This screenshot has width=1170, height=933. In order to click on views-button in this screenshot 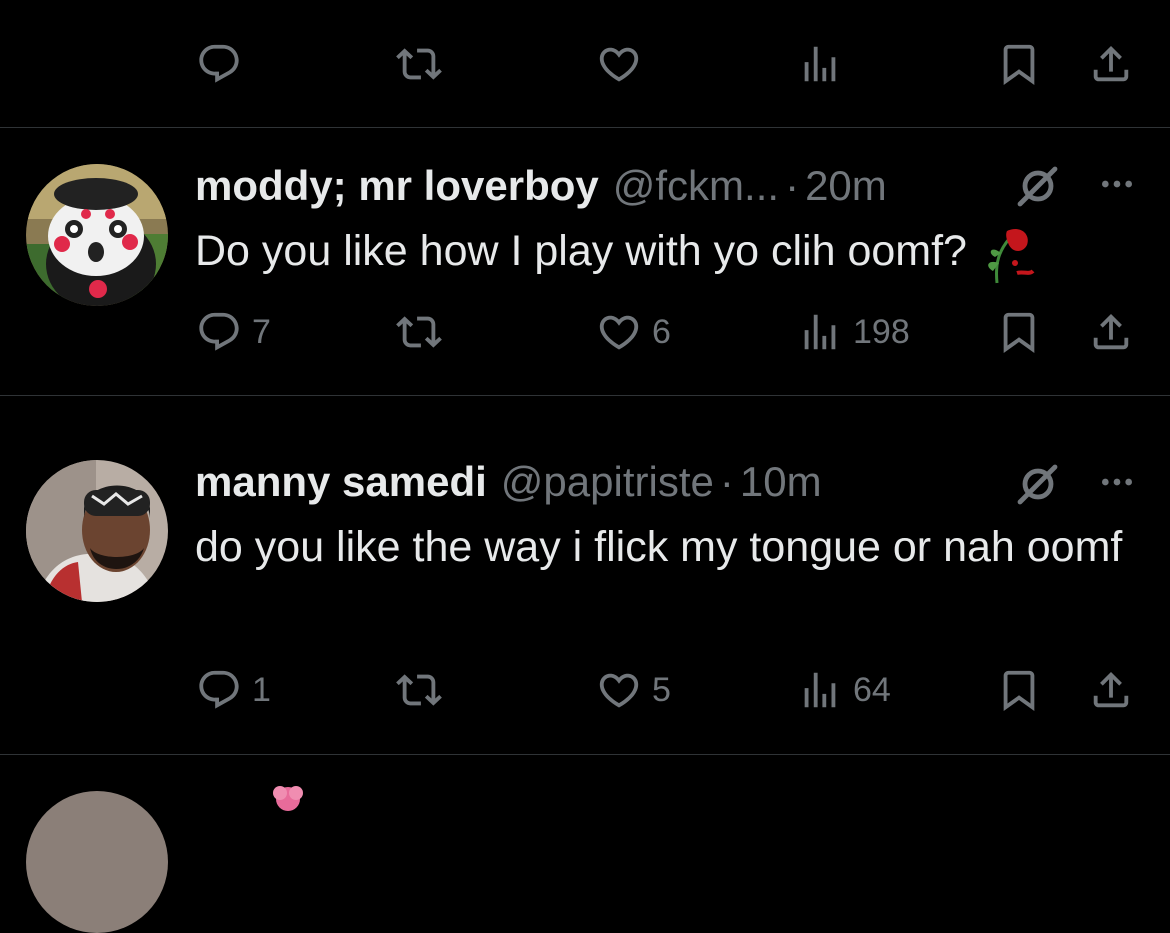, I will do `click(820, 64)`.